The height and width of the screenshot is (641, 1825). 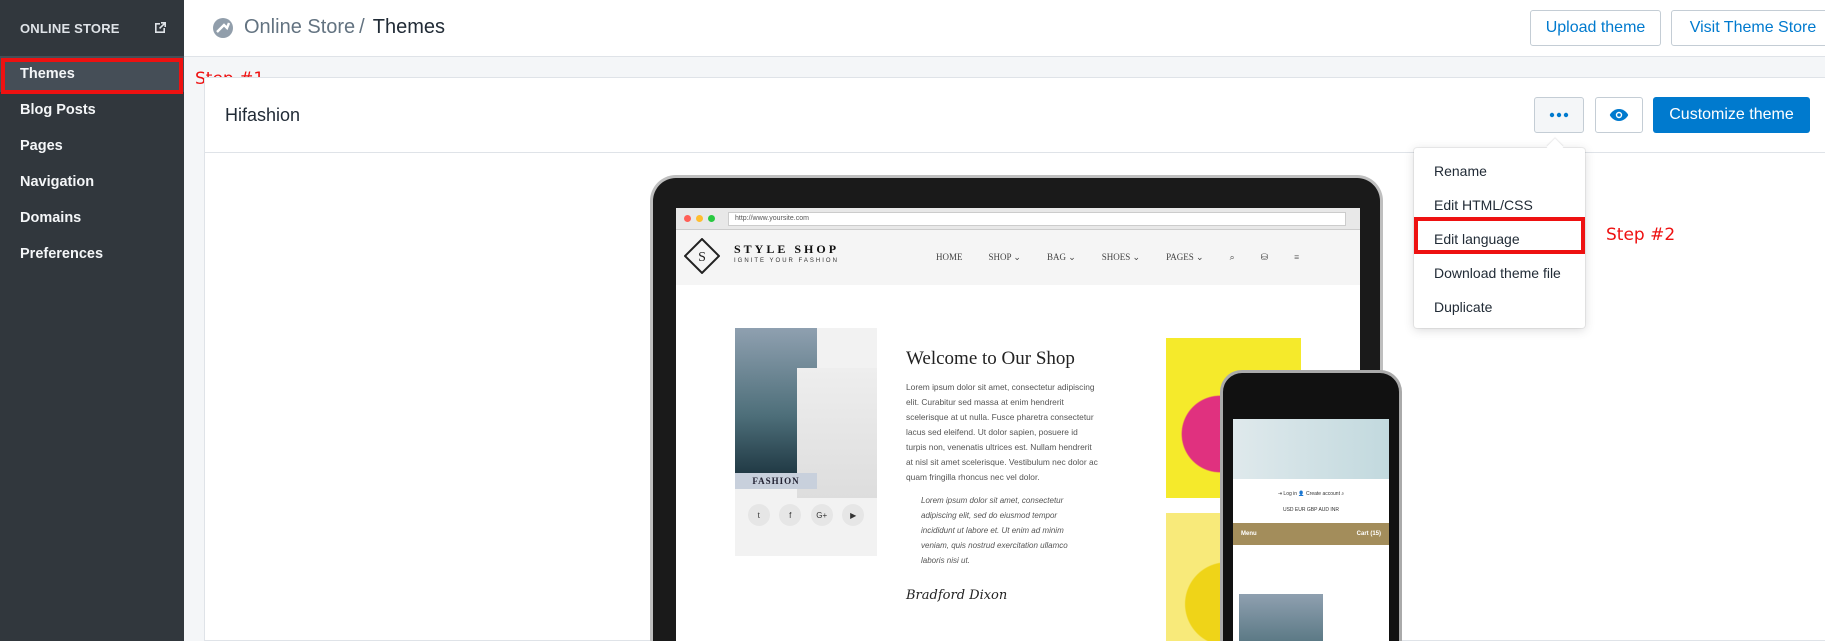 What do you see at coordinates (1731, 115) in the screenshot?
I see `customize-theme-button: Customize theme` at bounding box center [1731, 115].